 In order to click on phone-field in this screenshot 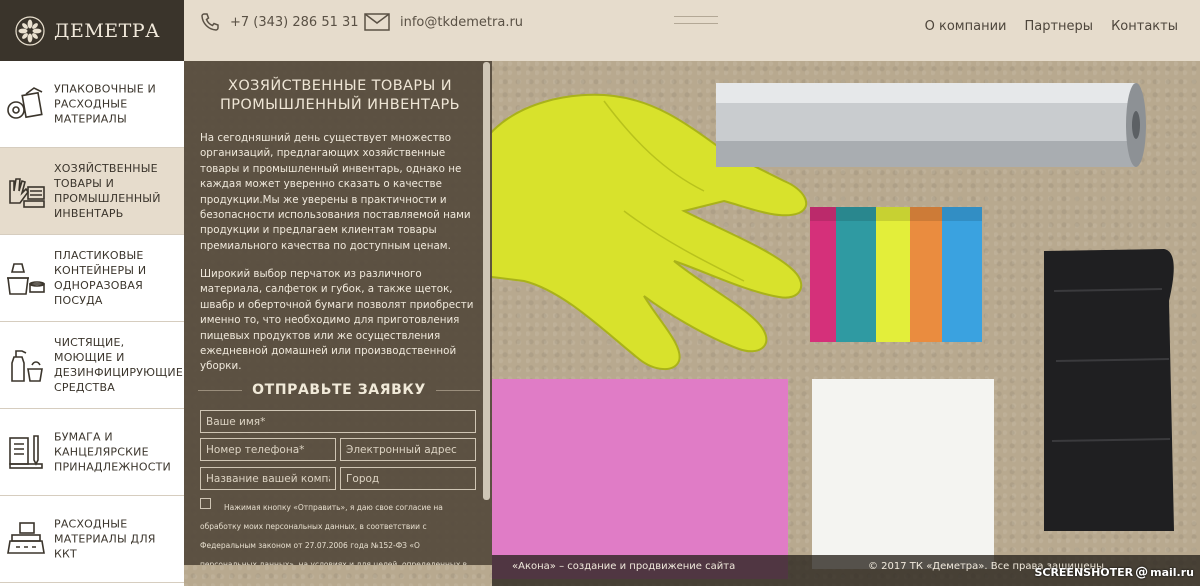, I will do `click(268, 449)`.